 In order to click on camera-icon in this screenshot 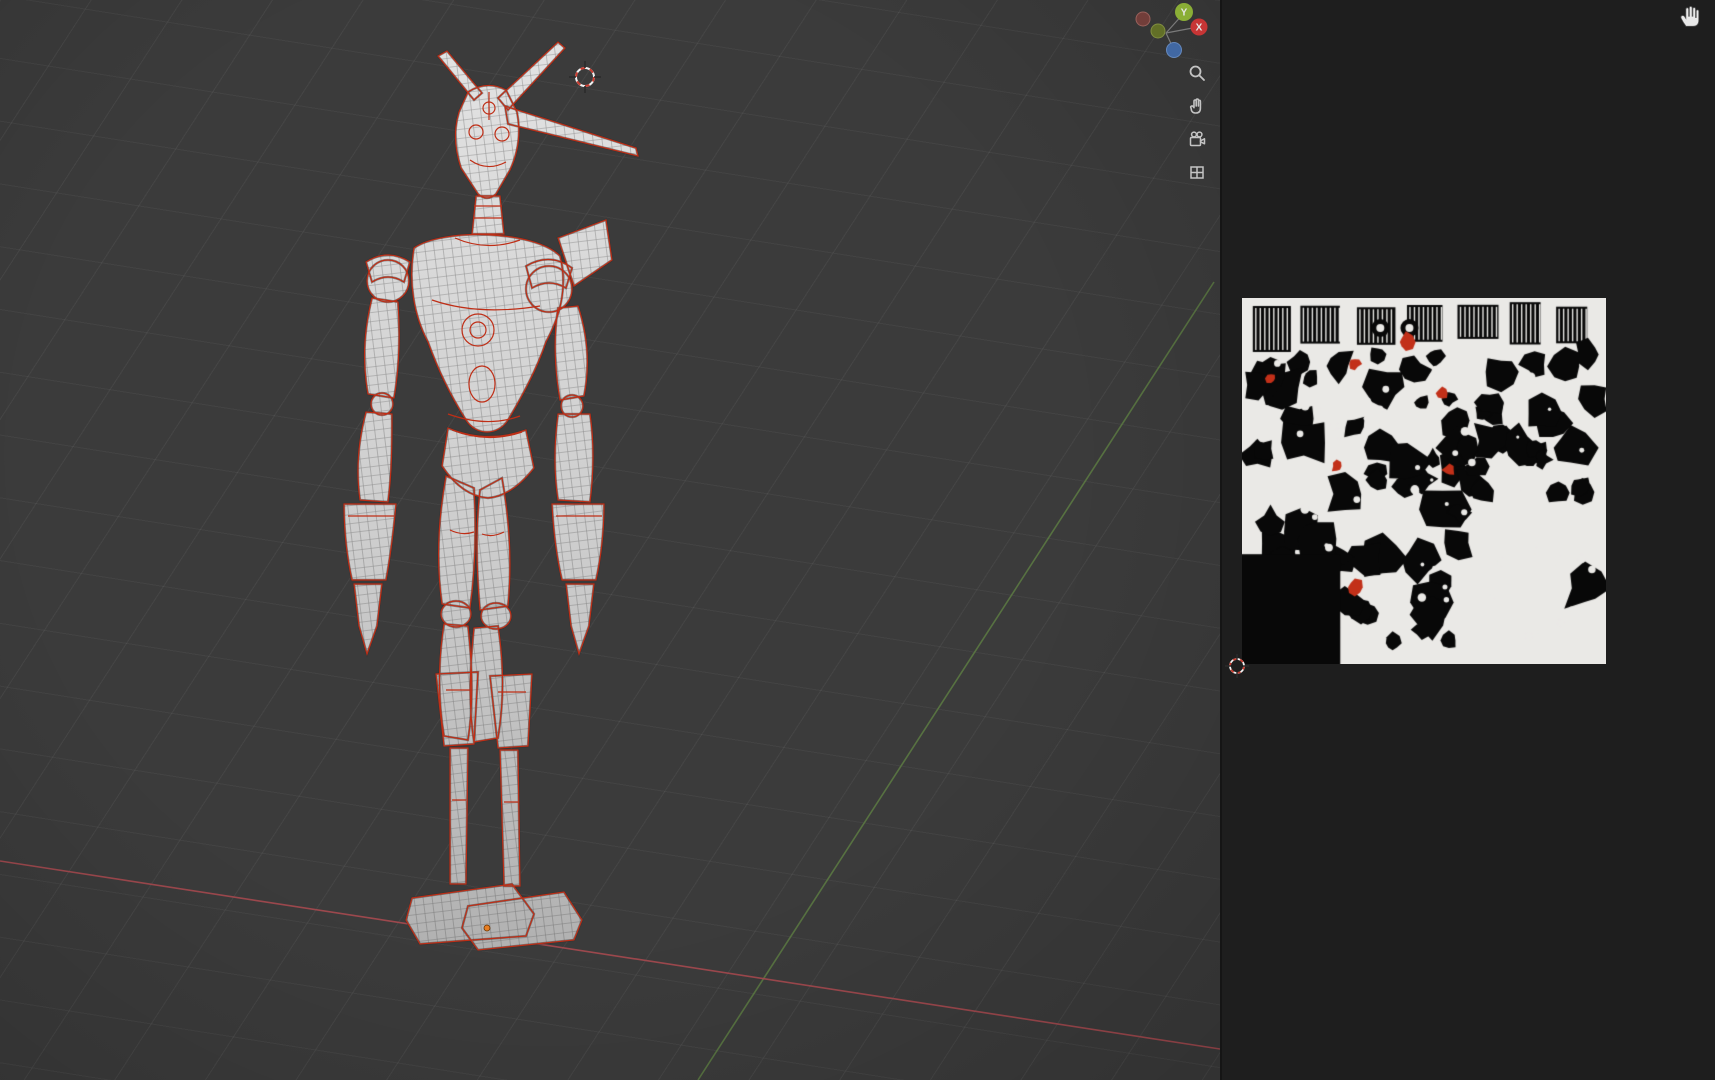, I will do `click(1197, 139)`.